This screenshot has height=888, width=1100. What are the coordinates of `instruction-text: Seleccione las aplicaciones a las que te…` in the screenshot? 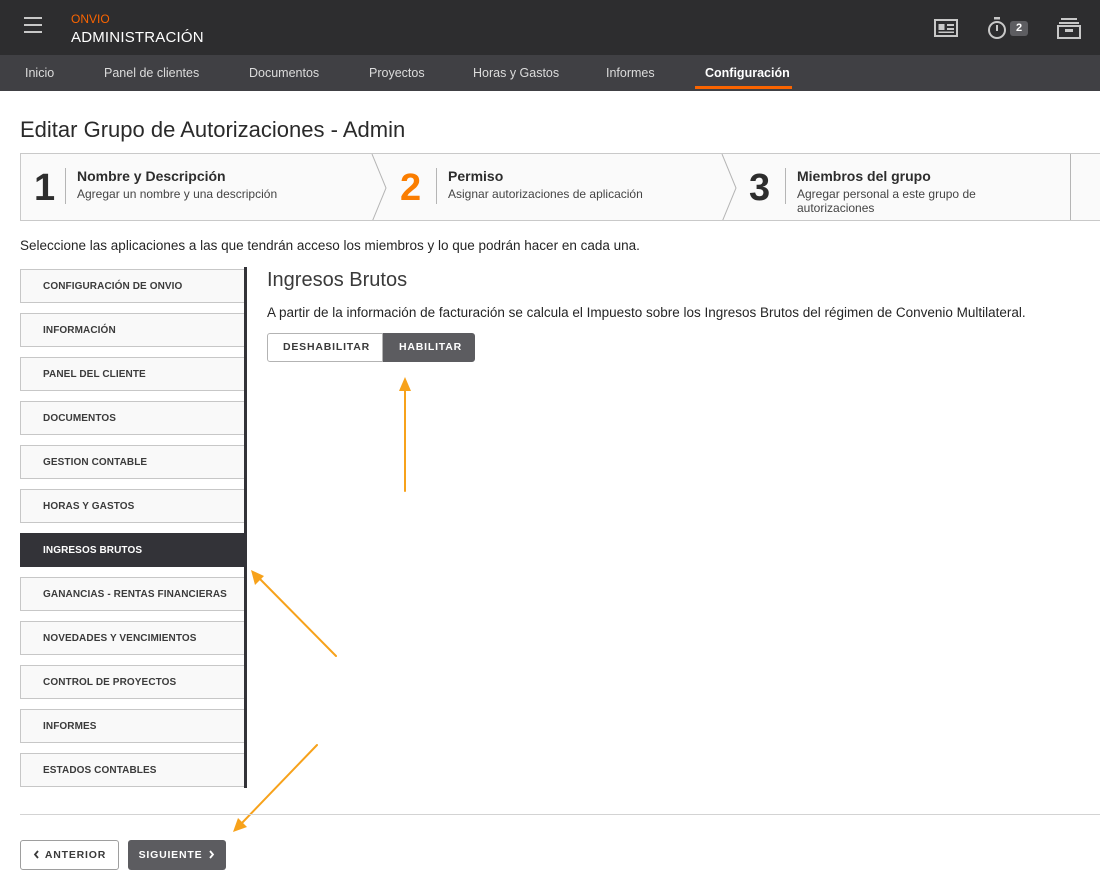 It's located at (330, 245).